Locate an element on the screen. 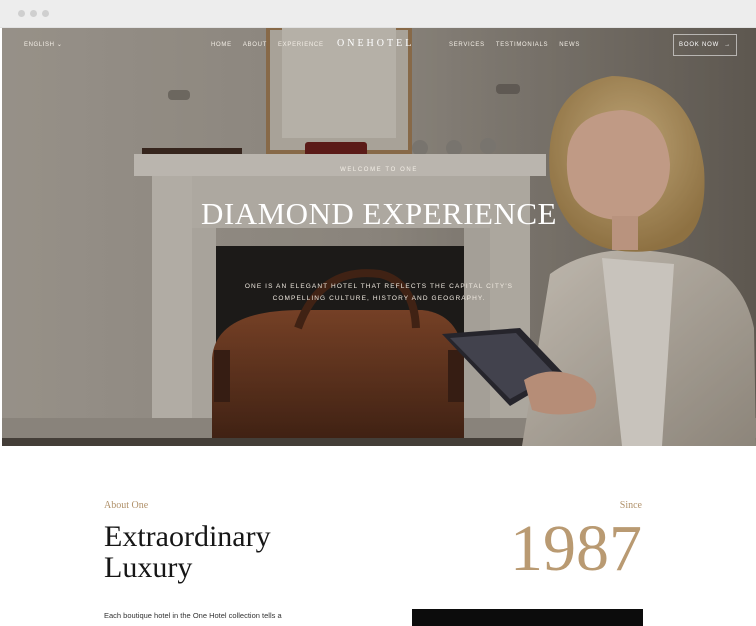 The image size is (756, 626). site-logo: ONEHOTEL is located at coordinates (375, 43).